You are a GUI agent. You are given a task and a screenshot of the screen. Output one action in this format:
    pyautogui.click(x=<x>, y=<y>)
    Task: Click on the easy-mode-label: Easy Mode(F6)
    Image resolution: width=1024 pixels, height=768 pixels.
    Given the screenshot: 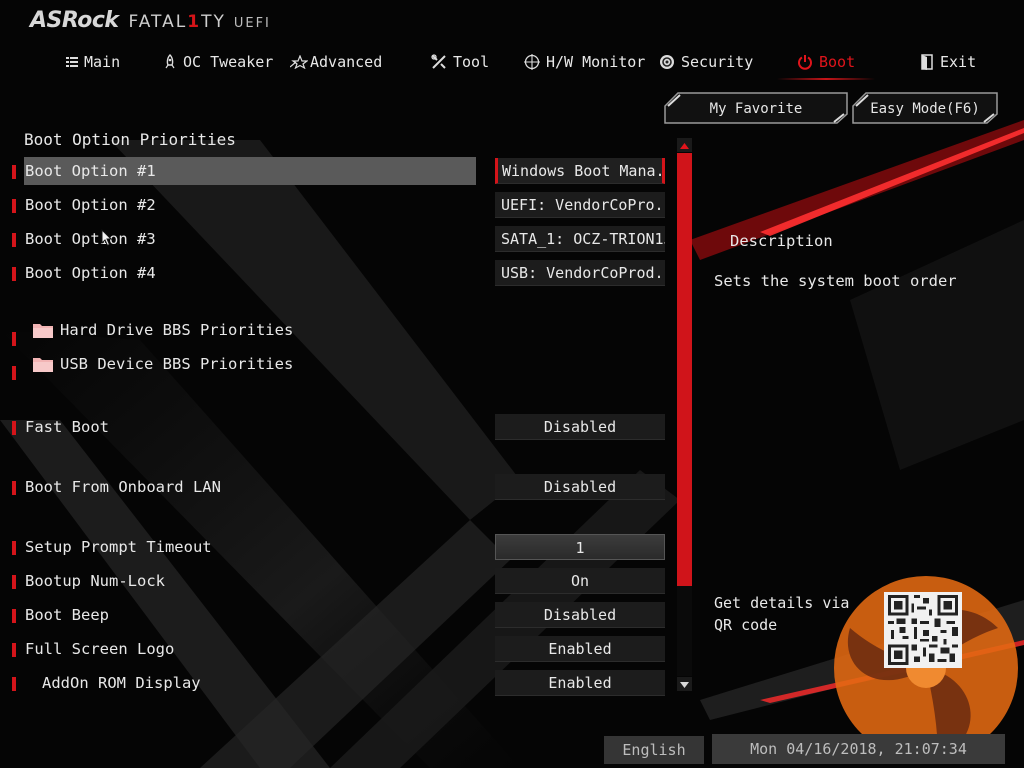 What is the action you would take?
    pyautogui.click(x=925, y=109)
    